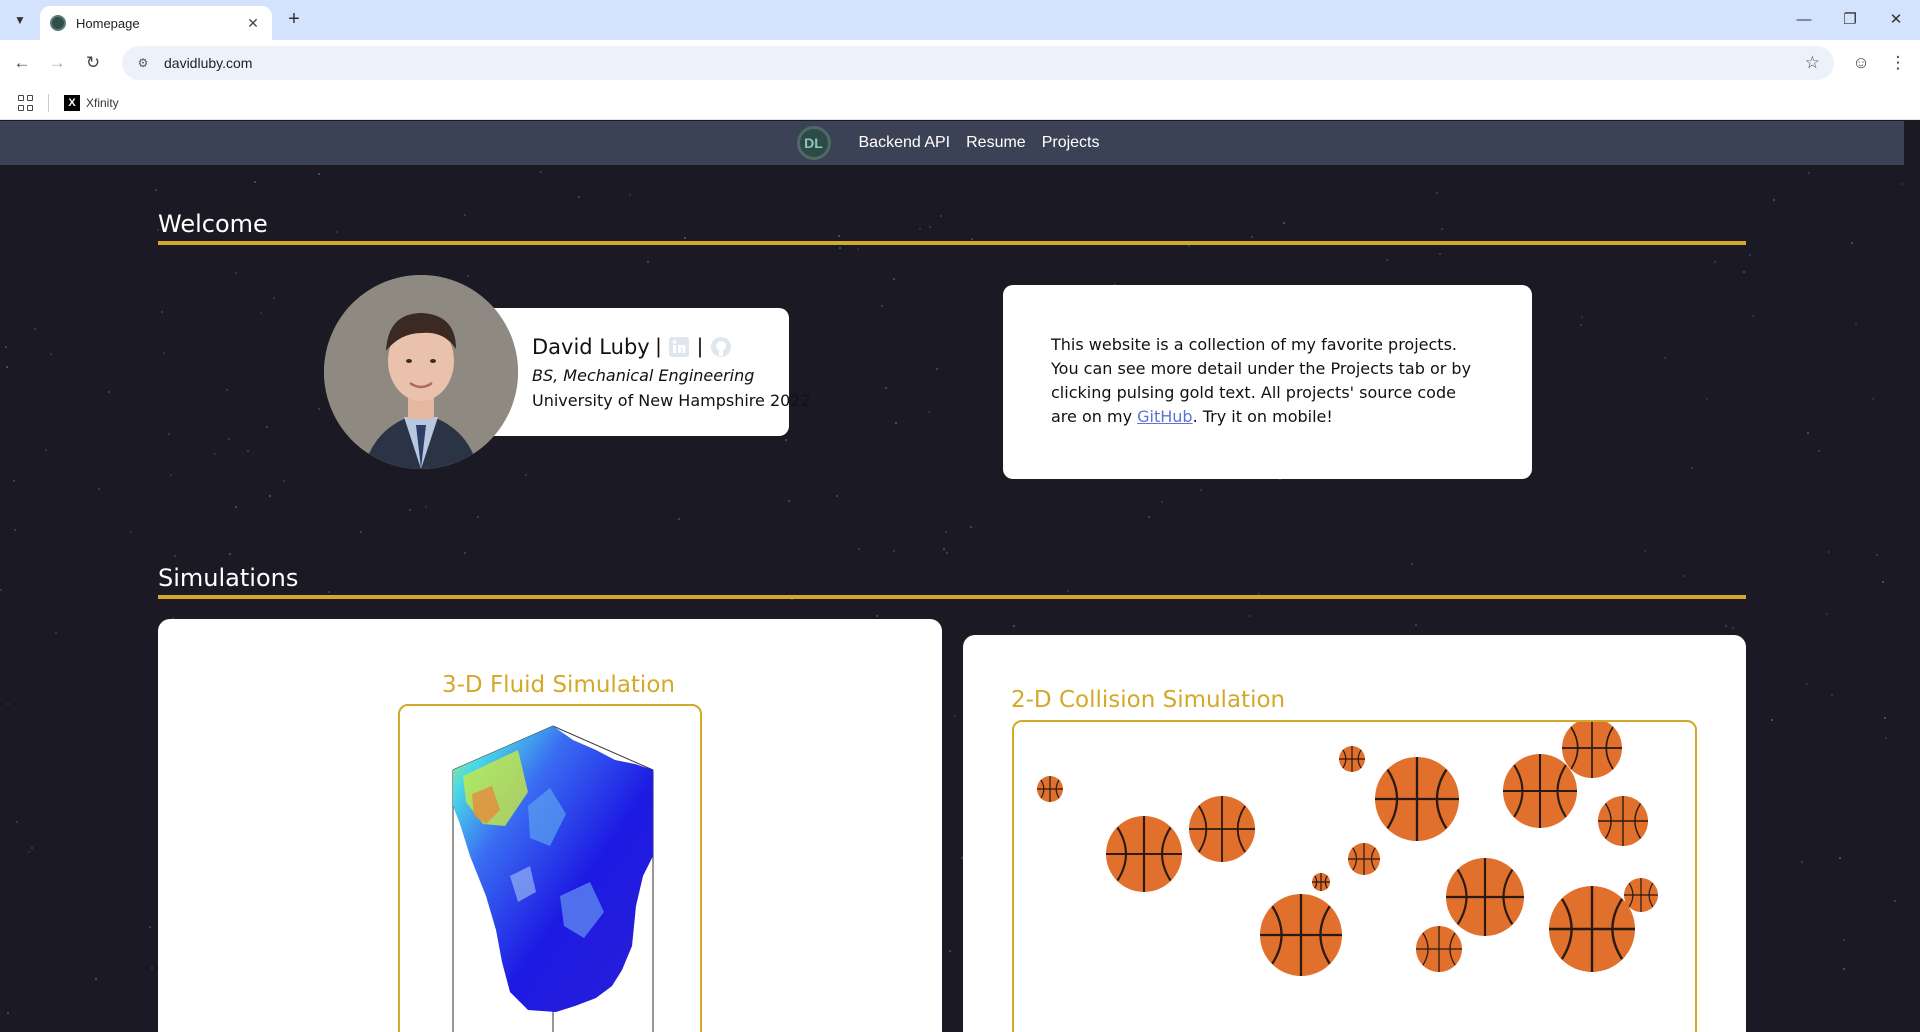 Image resolution: width=1920 pixels, height=1032 pixels. What do you see at coordinates (721, 347) in the screenshot?
I see `github-icon` at bounding box center [721, 347].